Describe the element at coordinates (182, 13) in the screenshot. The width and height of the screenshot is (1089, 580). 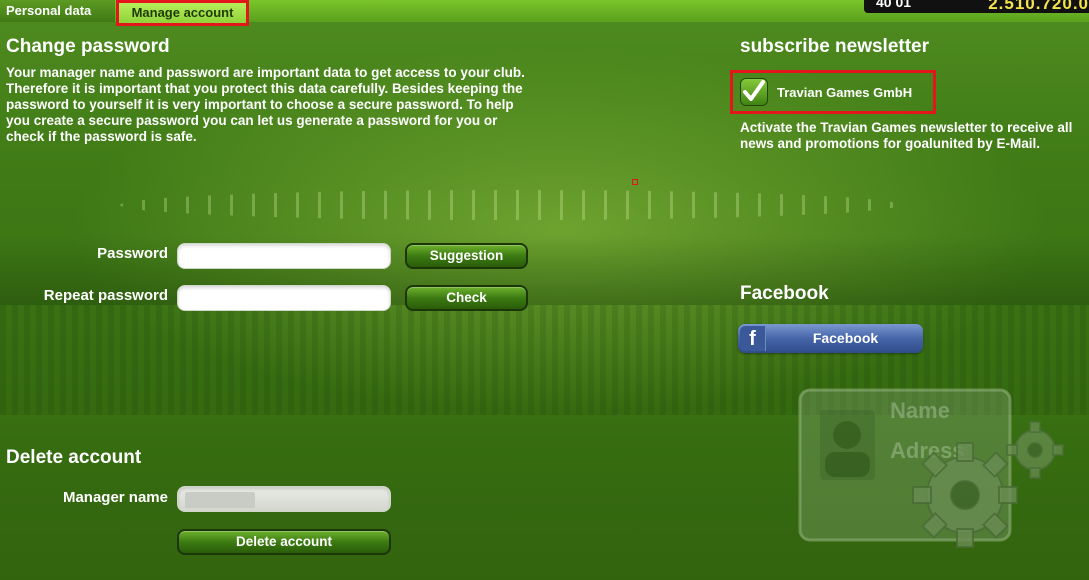
I see `tab-manage-account: Manage account` at that location.